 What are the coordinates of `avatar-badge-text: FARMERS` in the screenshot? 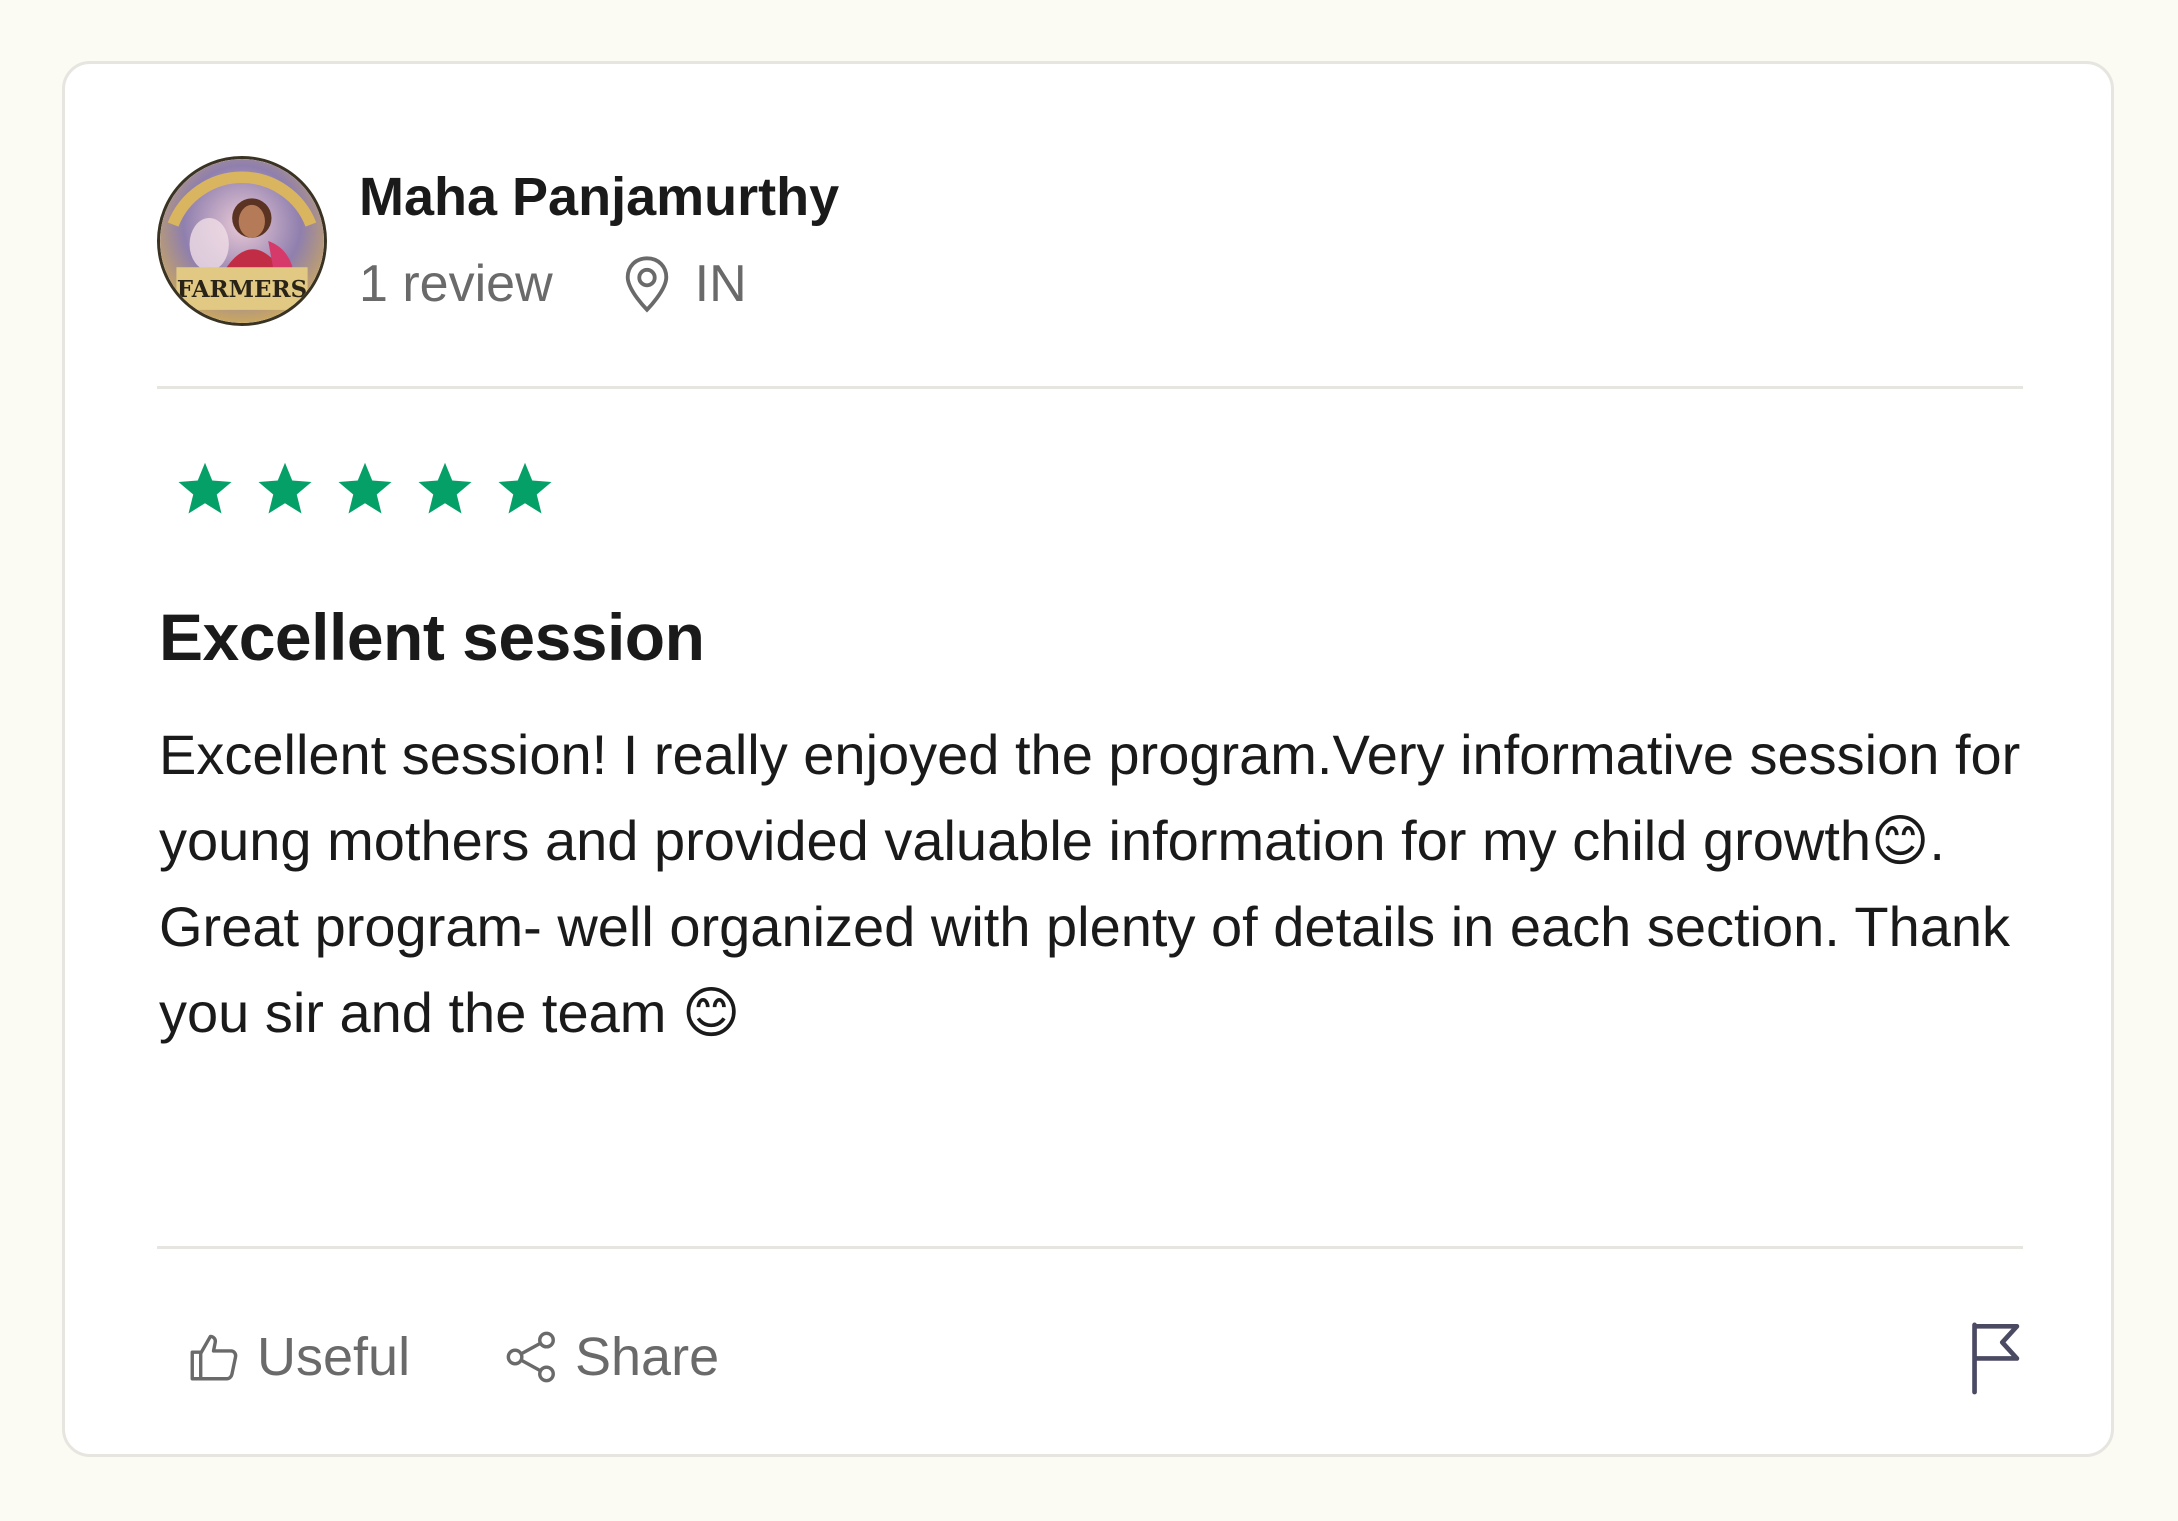 It's located at (242, 289).